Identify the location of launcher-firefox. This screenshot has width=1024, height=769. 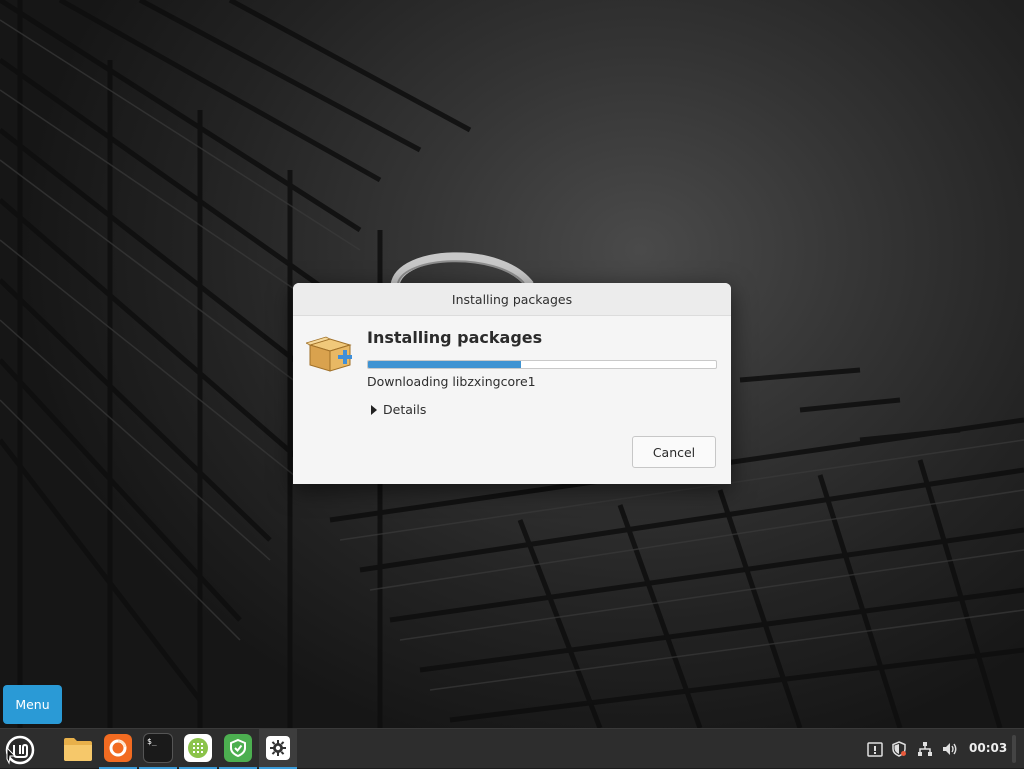
(118, 749).